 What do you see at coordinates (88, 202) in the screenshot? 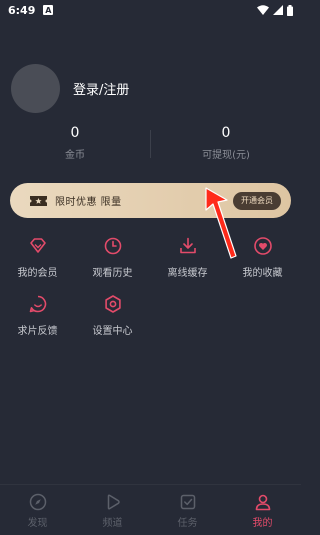
I see `vip-promo-text: 限时优惠 限量` at bounding box center [88, 202].